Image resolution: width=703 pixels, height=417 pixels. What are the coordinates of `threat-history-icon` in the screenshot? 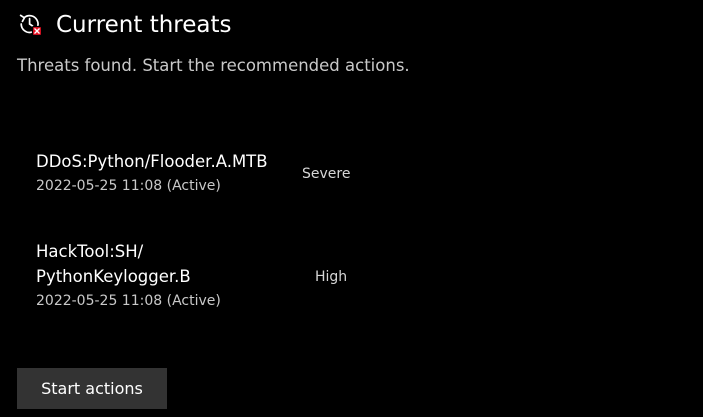 It's located at (31, 25).